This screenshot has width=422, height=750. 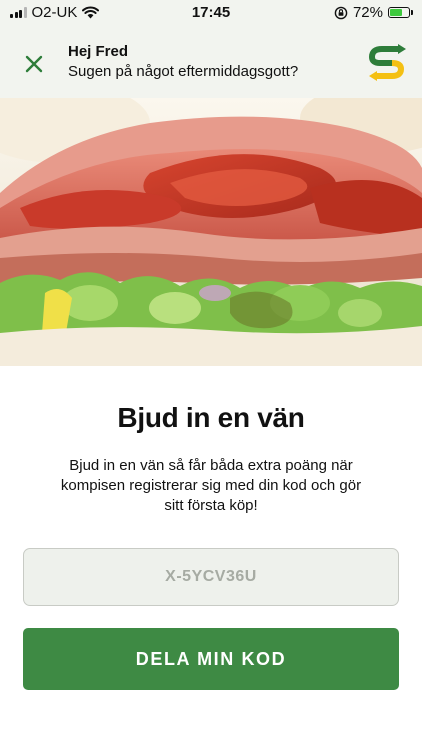 What do you see at coordinates (211, 13) in the screenshot?
I see `status-bar: O2-UK 17:45 72%` at bounding box center [211, 13].